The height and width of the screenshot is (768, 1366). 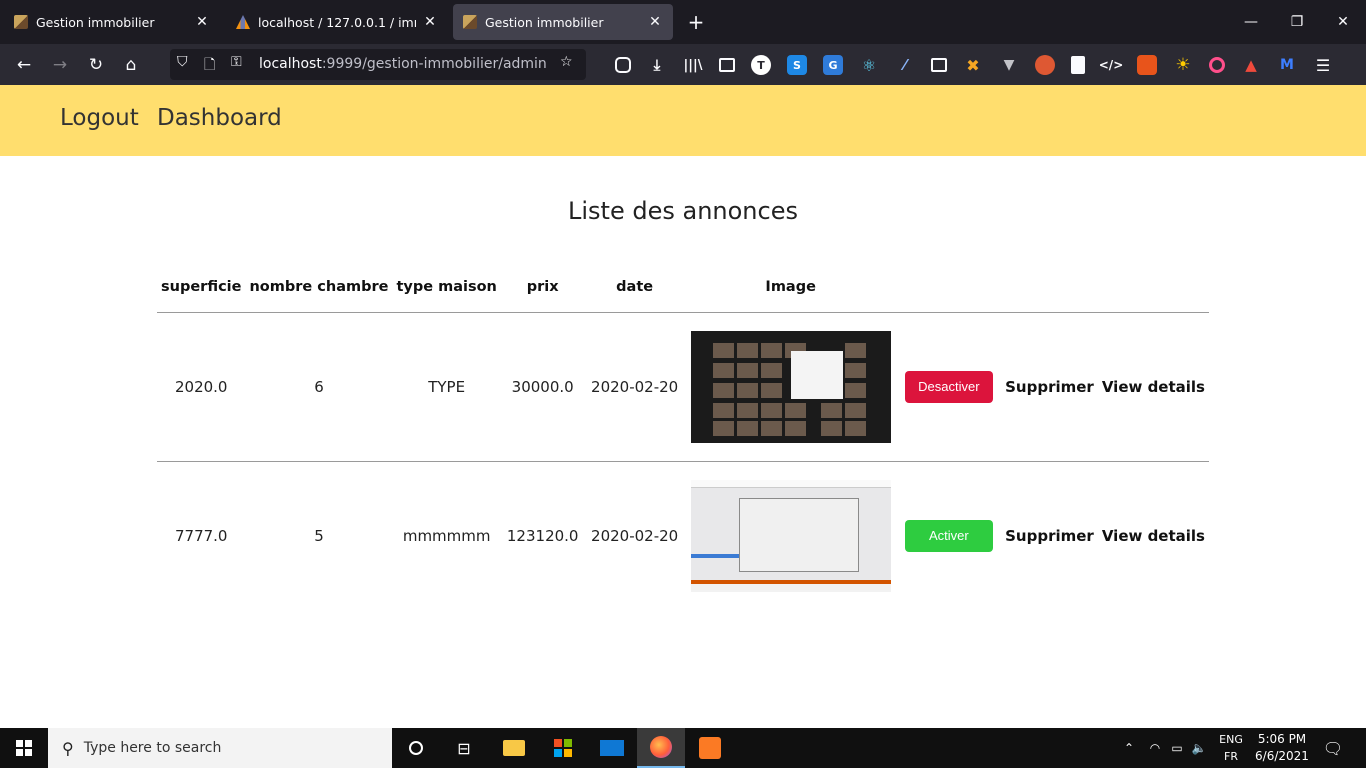 I want to click on file-explorer-icon, so click(x=514, y=748).